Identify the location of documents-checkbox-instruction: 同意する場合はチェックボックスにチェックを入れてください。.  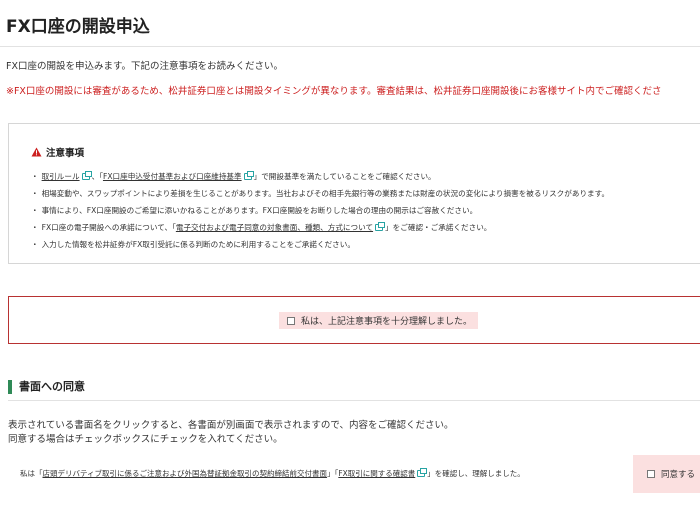
(145, 439).